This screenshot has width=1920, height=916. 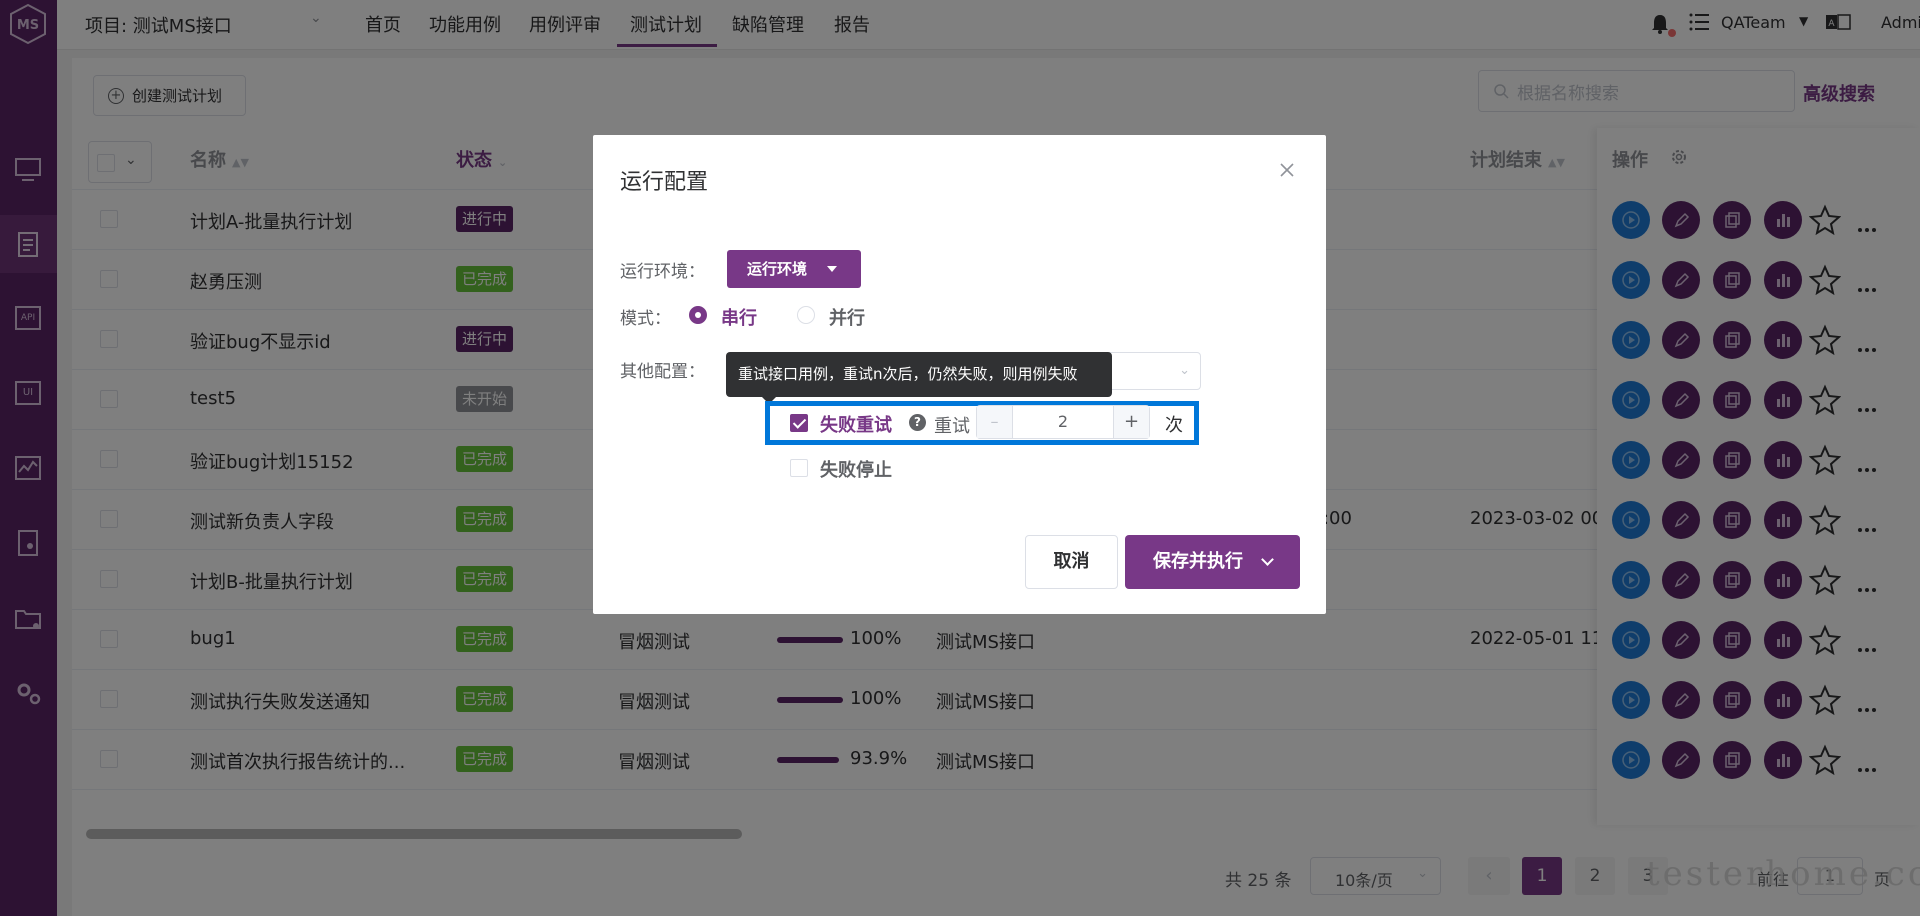 What do you see at coordinates (799, 468) in the screenshot?
I see `stop-on-failure-checkbox` at bounding box center [799, 468].